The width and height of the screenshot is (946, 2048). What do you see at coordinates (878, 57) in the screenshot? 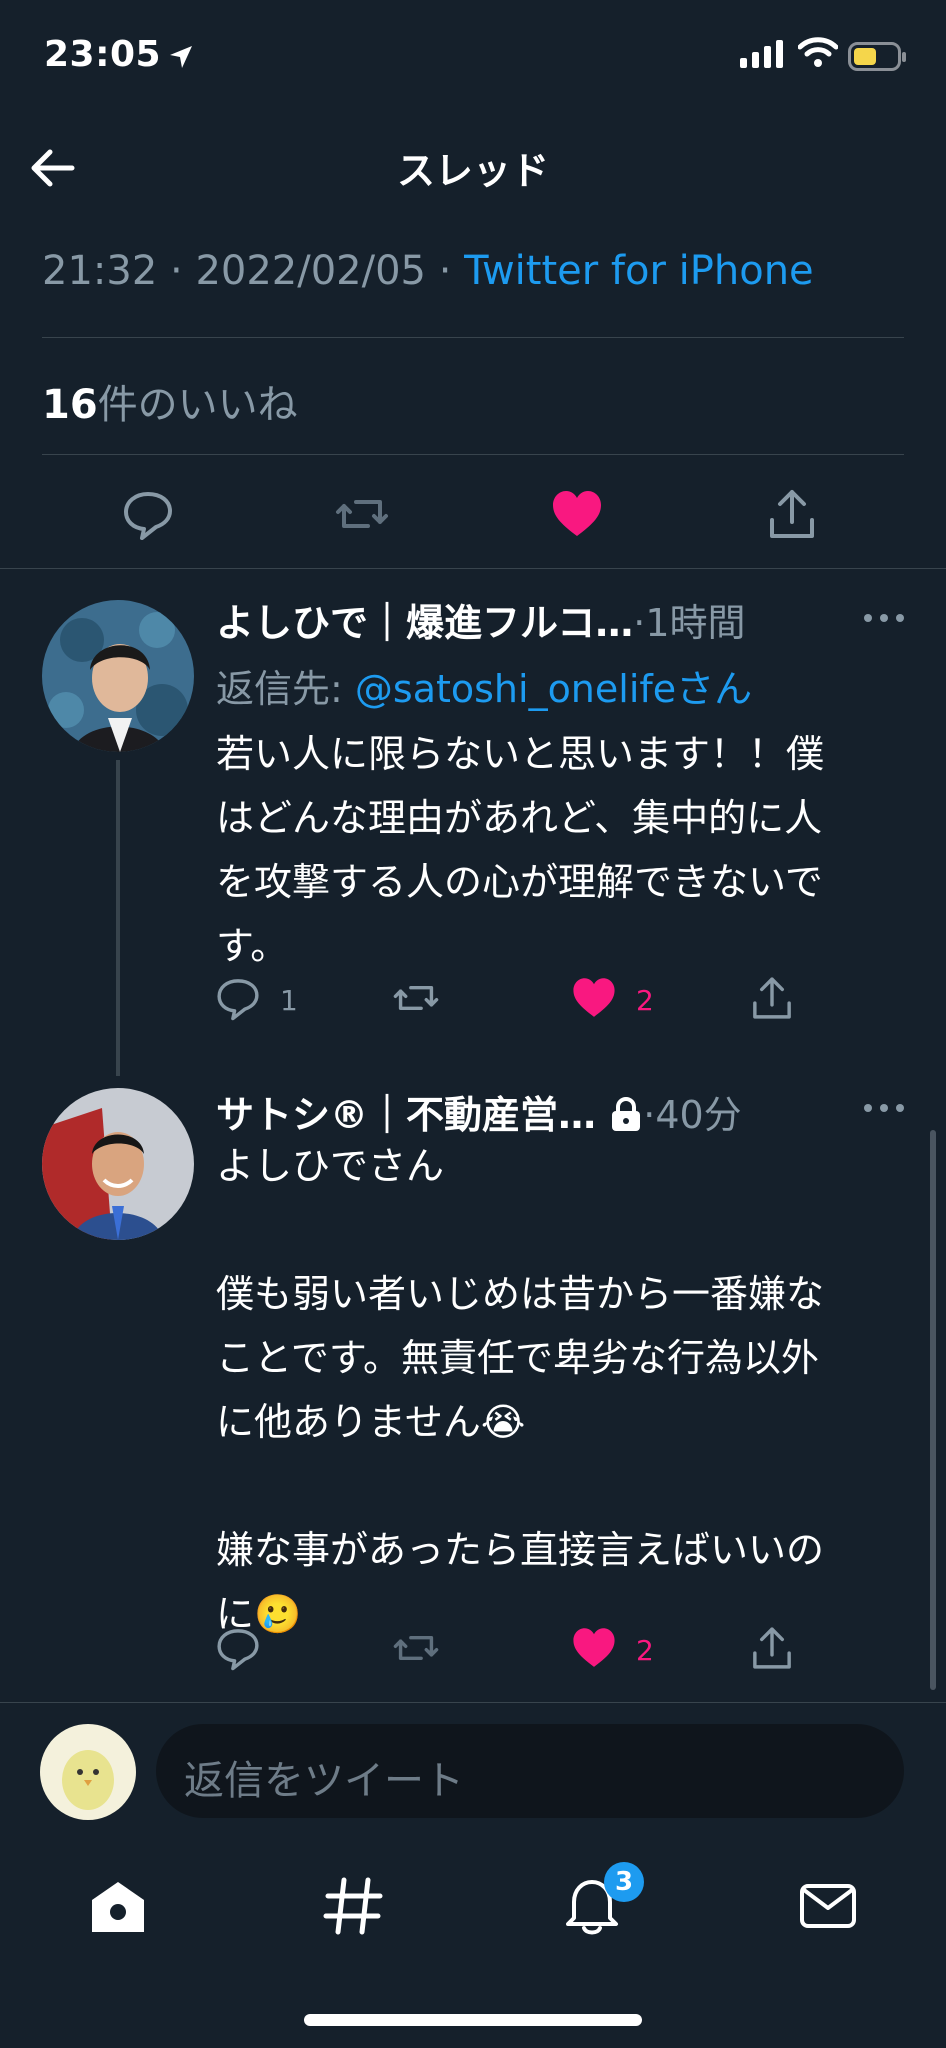
I see `battery-icon` at bounding box center [878, 57].